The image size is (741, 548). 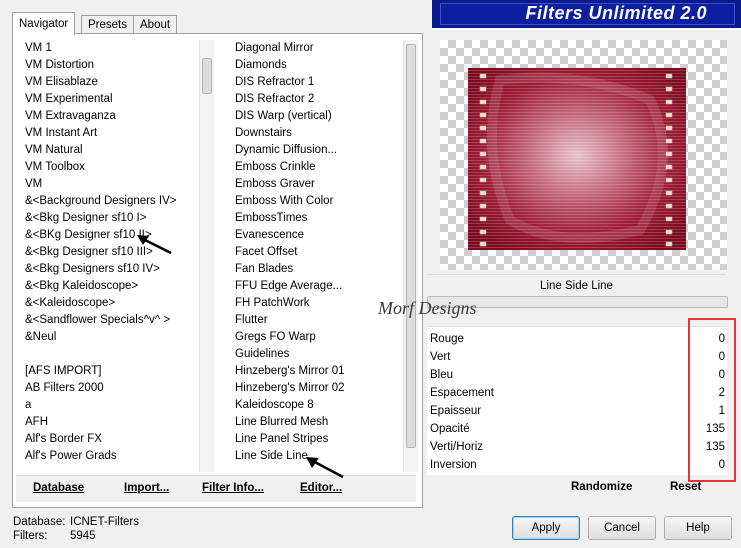 I want to click on filter-scrollbar, so click(x=410, y=256).